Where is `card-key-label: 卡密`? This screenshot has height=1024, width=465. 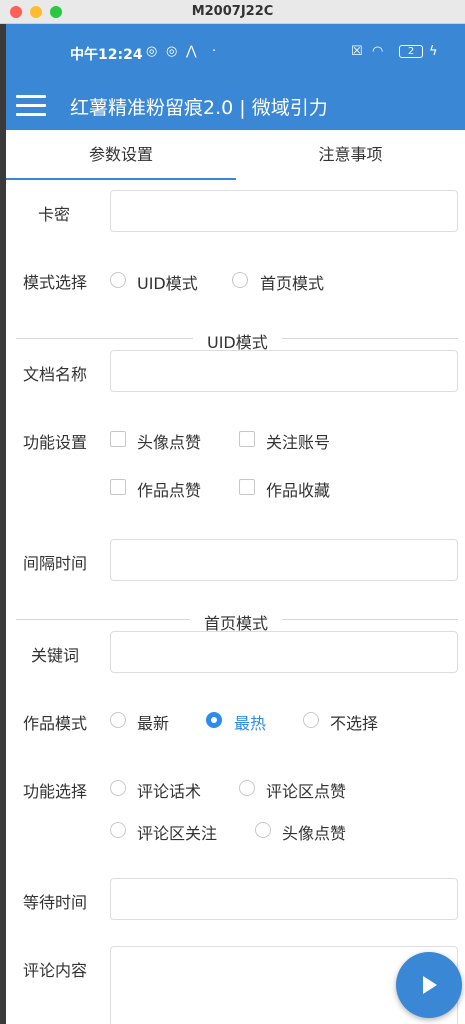
card-key-label: 卡密 is located at coordinates (54, 214).